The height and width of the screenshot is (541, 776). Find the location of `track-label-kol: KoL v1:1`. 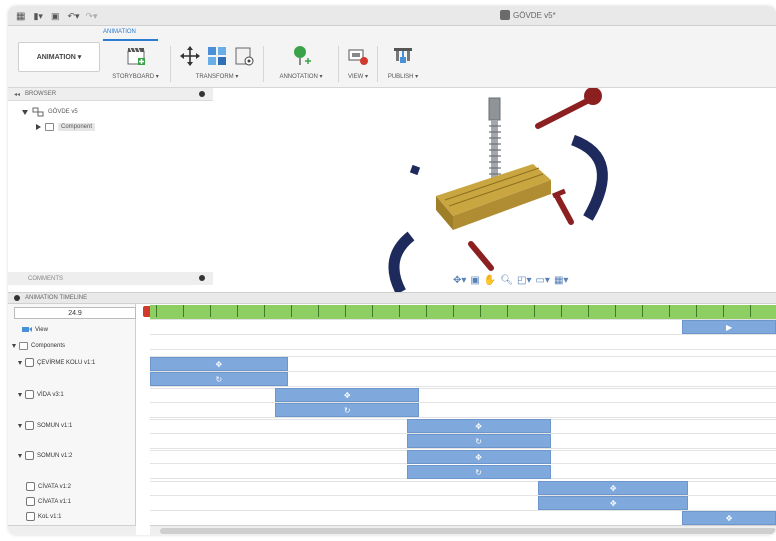

track-label-kol: KoL v1:1 is located at coordinates (43, 516).